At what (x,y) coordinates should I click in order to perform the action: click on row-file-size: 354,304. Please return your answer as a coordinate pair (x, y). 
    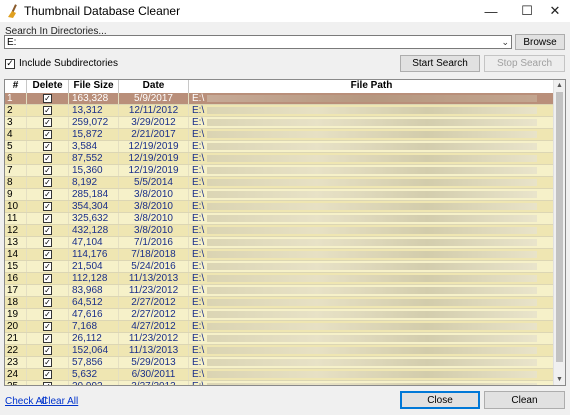
    Looking at the image, I should click on (94, 206).